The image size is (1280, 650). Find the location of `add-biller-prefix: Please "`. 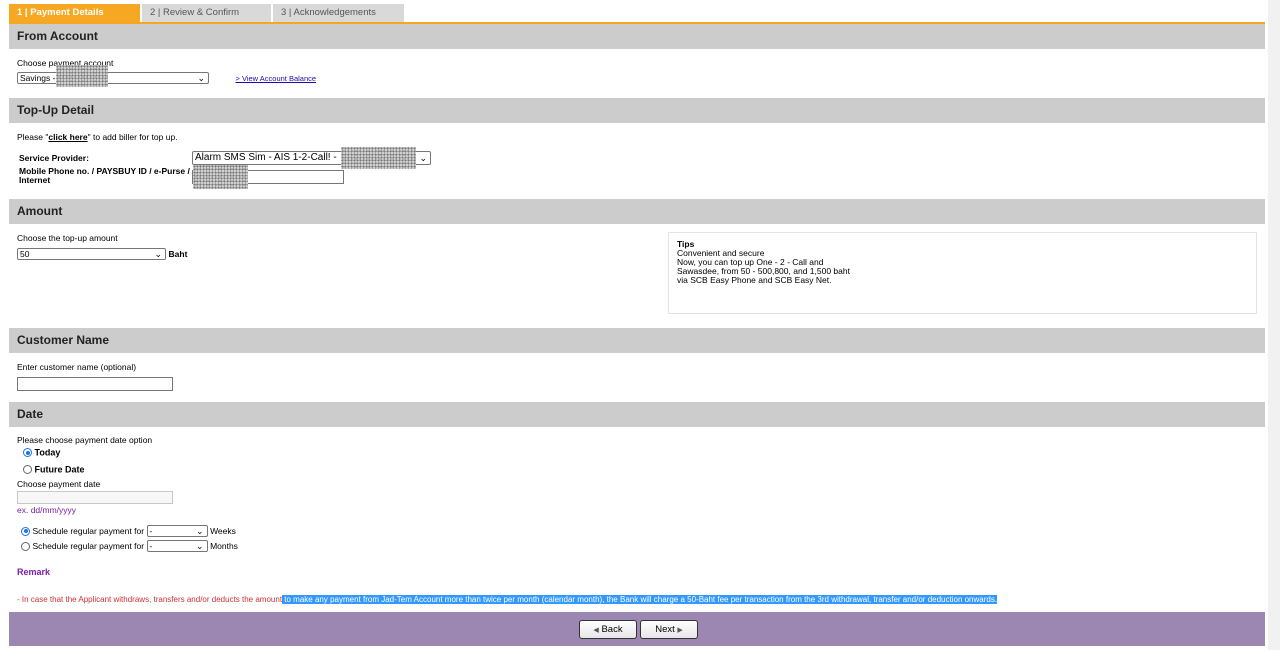

add-biller-prefix: Please " is located at coordinates (33, 137).